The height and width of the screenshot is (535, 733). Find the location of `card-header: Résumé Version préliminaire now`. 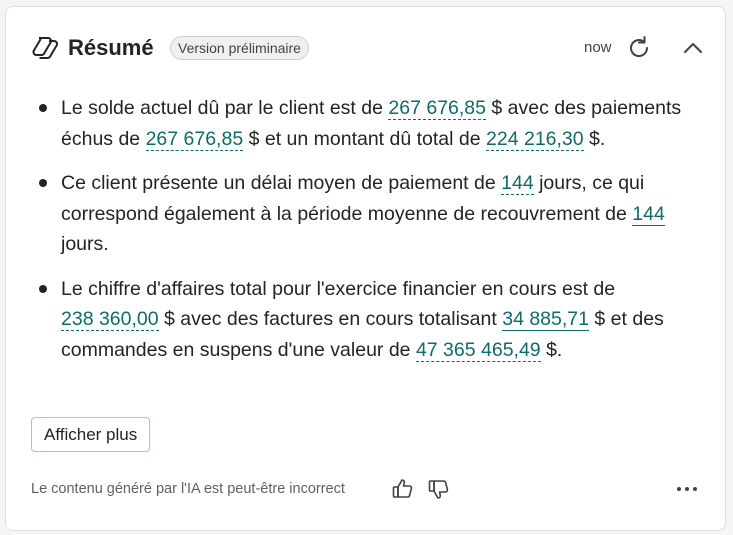

card-header: Résumé Version préliminaire now is located at coordinates (366, 53).